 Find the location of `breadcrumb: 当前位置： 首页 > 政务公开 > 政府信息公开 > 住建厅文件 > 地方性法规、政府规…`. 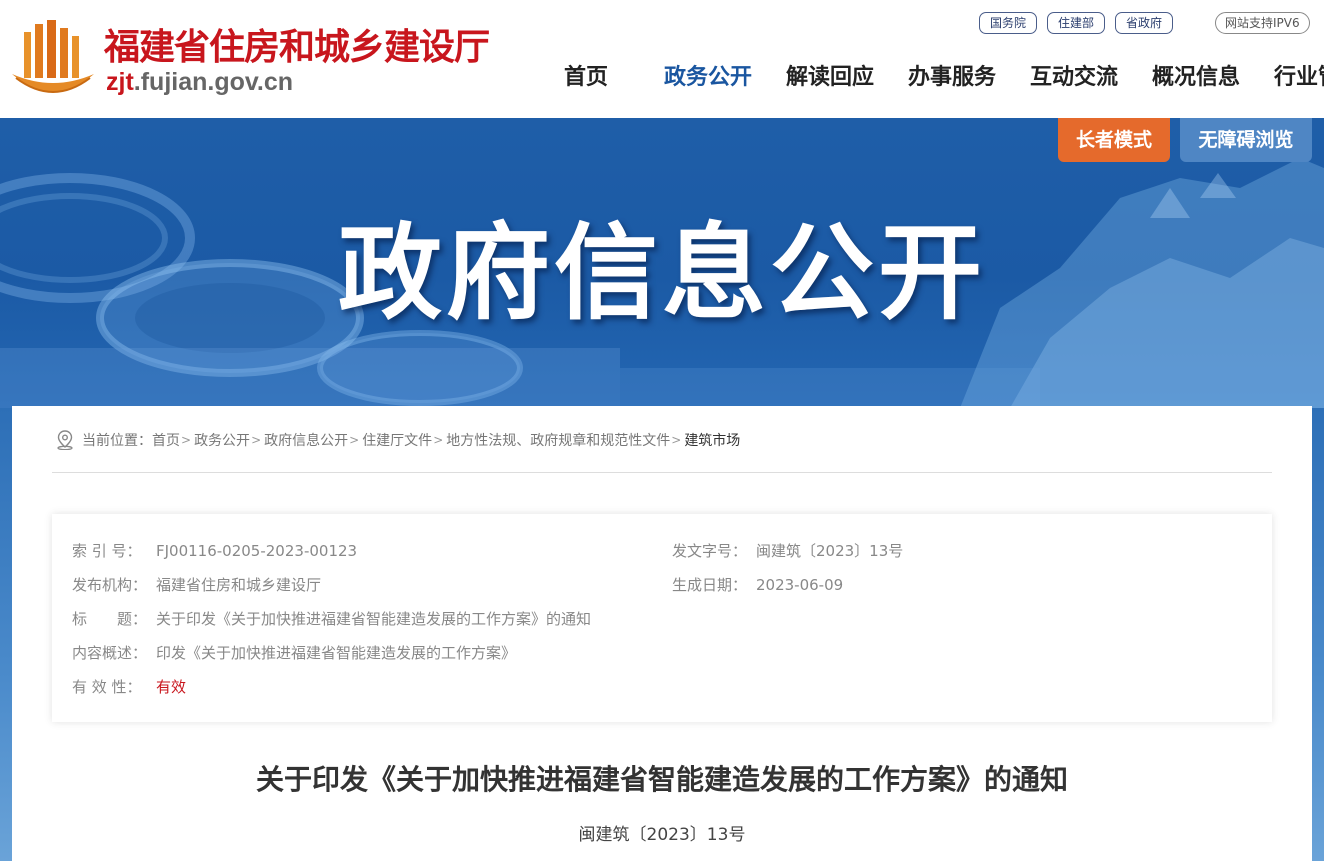

breadcrumb: 当前位置： 首页 > 政务公开 > 政府信息公开 > 住建厅文件 > 地方性法规、政府规… is located at coordinates (398, 440).